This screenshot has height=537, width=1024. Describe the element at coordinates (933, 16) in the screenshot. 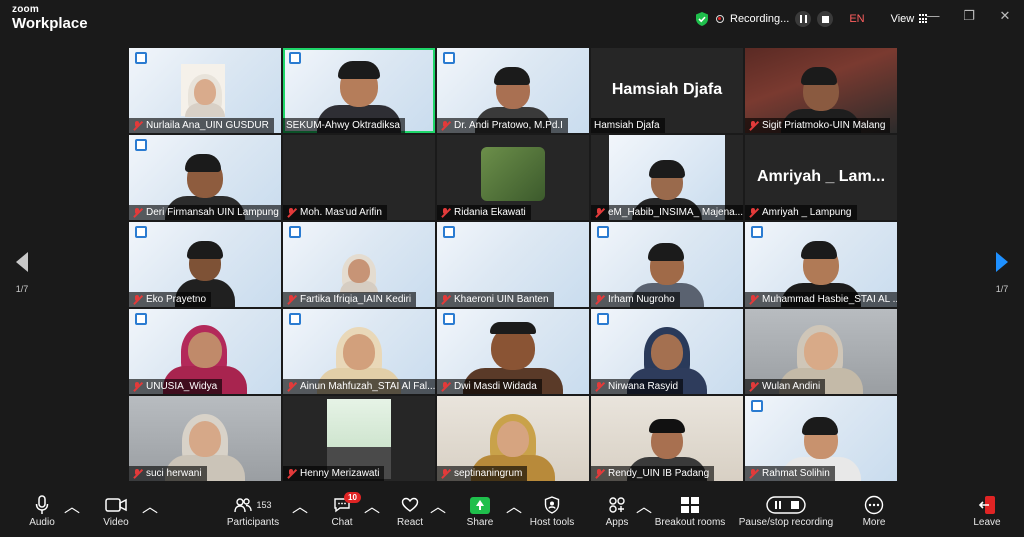

I see `minimize-button: —` at that location.